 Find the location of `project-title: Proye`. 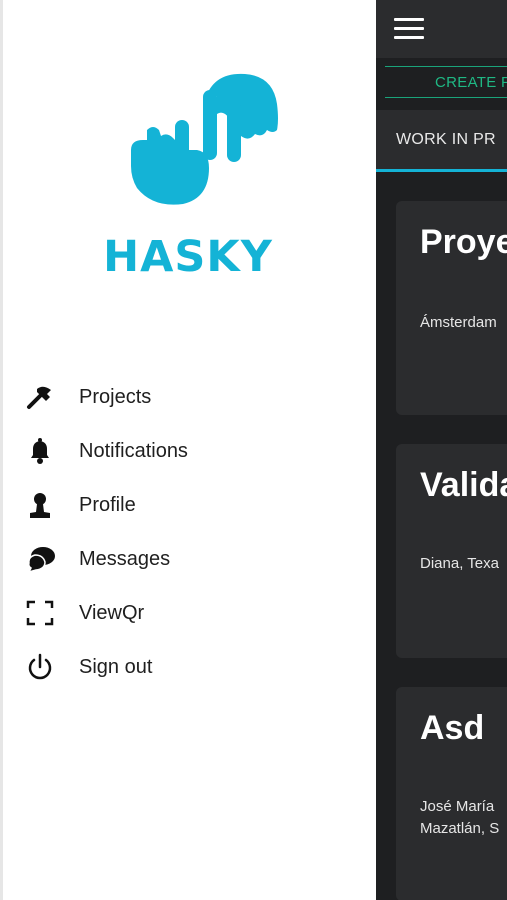

project-title: Proye is located at coordinates (463, 242).